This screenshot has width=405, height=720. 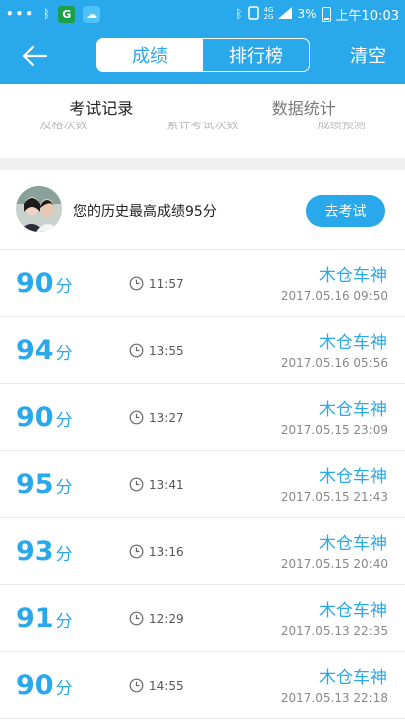 I want to click on duration-value: 13:55, so click(x=166, y=350).